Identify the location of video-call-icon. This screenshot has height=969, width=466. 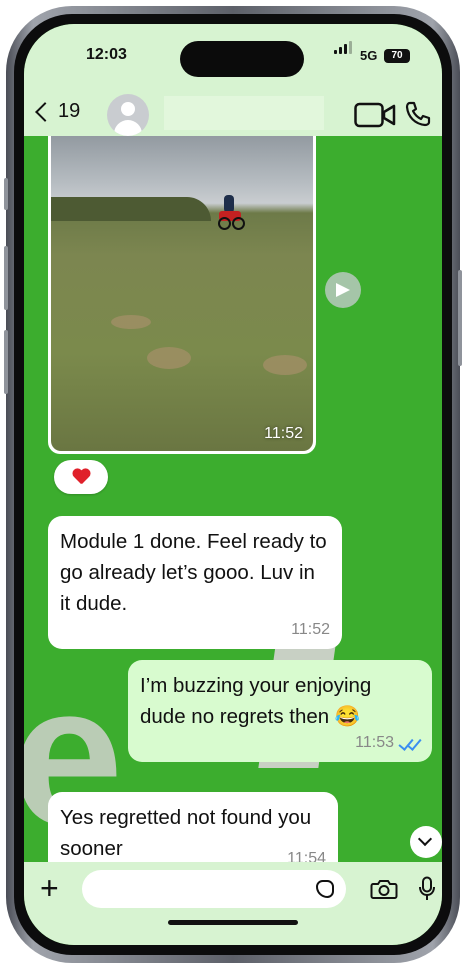
(375, 115).